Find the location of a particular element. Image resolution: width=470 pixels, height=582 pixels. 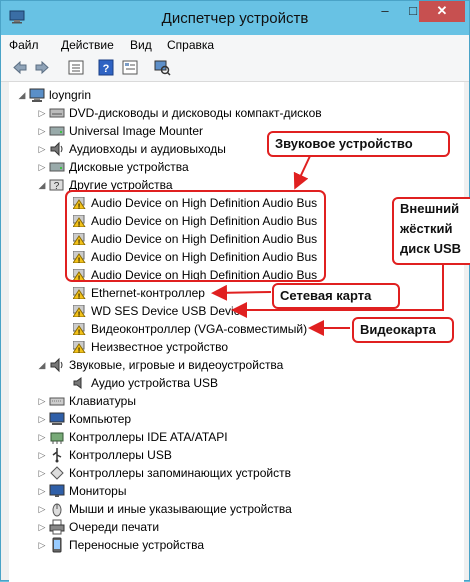

controller-icon is located at coordinates (57, 438).